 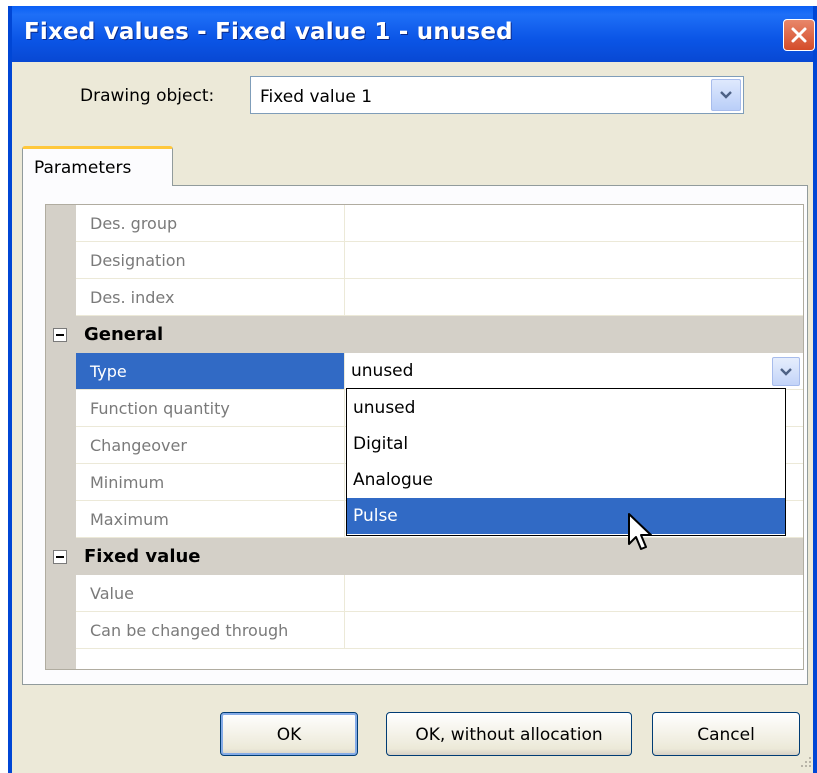 I want to click on grid-row-type: Type unused, so click(x=424, y=371).